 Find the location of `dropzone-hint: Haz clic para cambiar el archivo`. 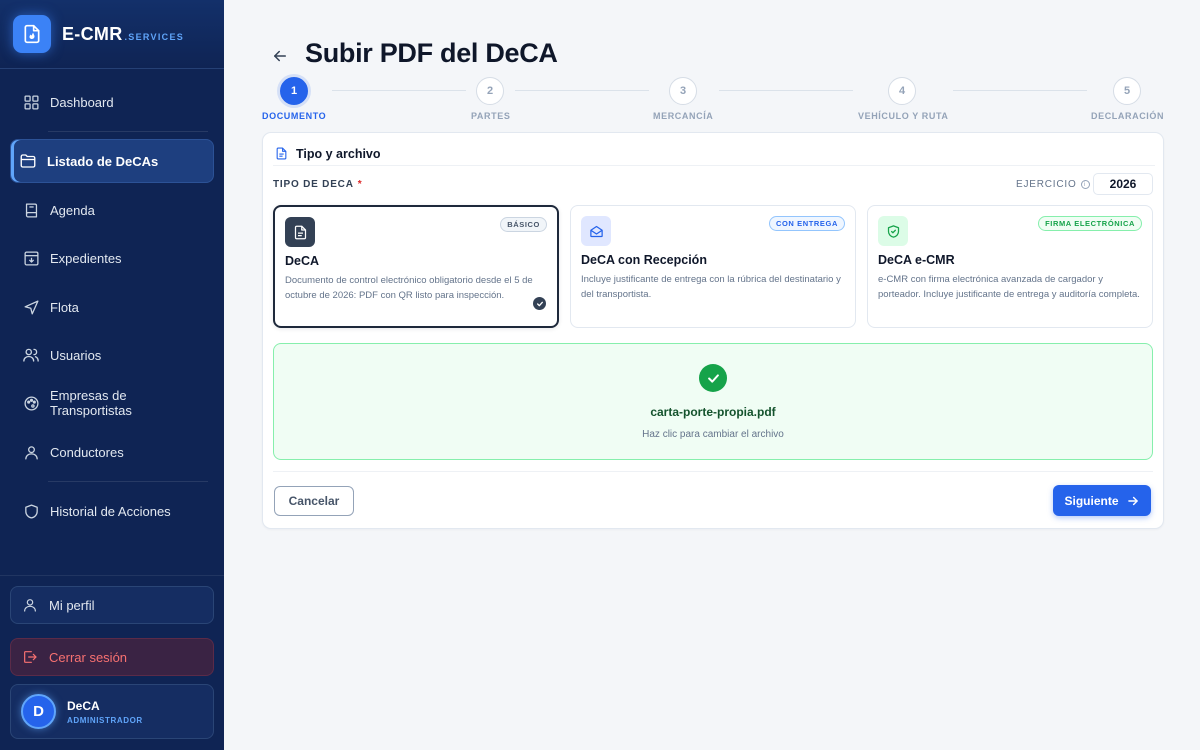

dropzone-hint: Haz clic para cambiar el archivo is located at coordinates (713, 434).